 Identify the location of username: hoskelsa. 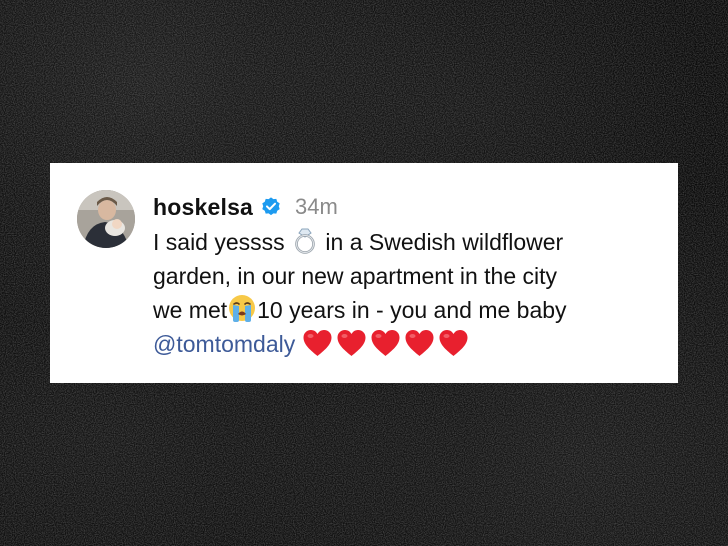
(203, 207).